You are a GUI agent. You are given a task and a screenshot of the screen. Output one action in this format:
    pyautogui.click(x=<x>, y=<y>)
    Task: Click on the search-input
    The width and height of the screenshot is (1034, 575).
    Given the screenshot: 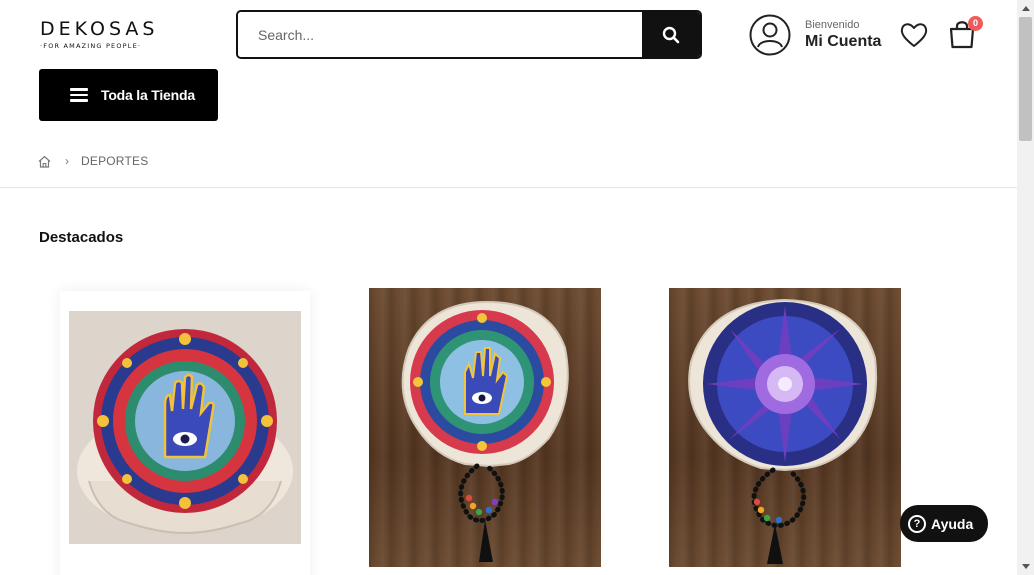 What is the action you would take?
    pyautogui.click(x=440, y=34)
    